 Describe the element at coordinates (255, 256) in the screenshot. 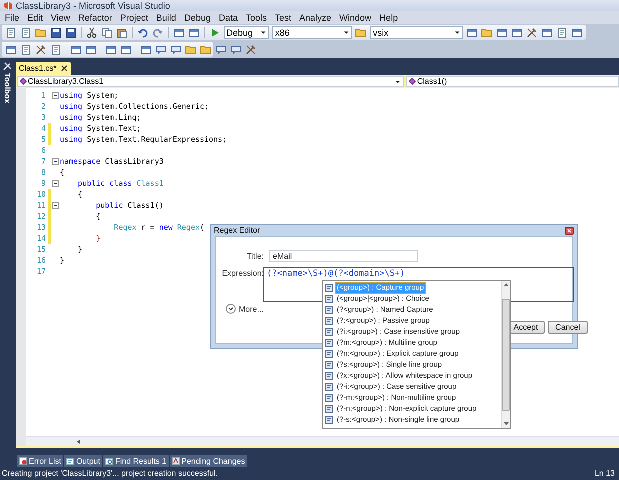

I see `field-label: Title:` at that location.